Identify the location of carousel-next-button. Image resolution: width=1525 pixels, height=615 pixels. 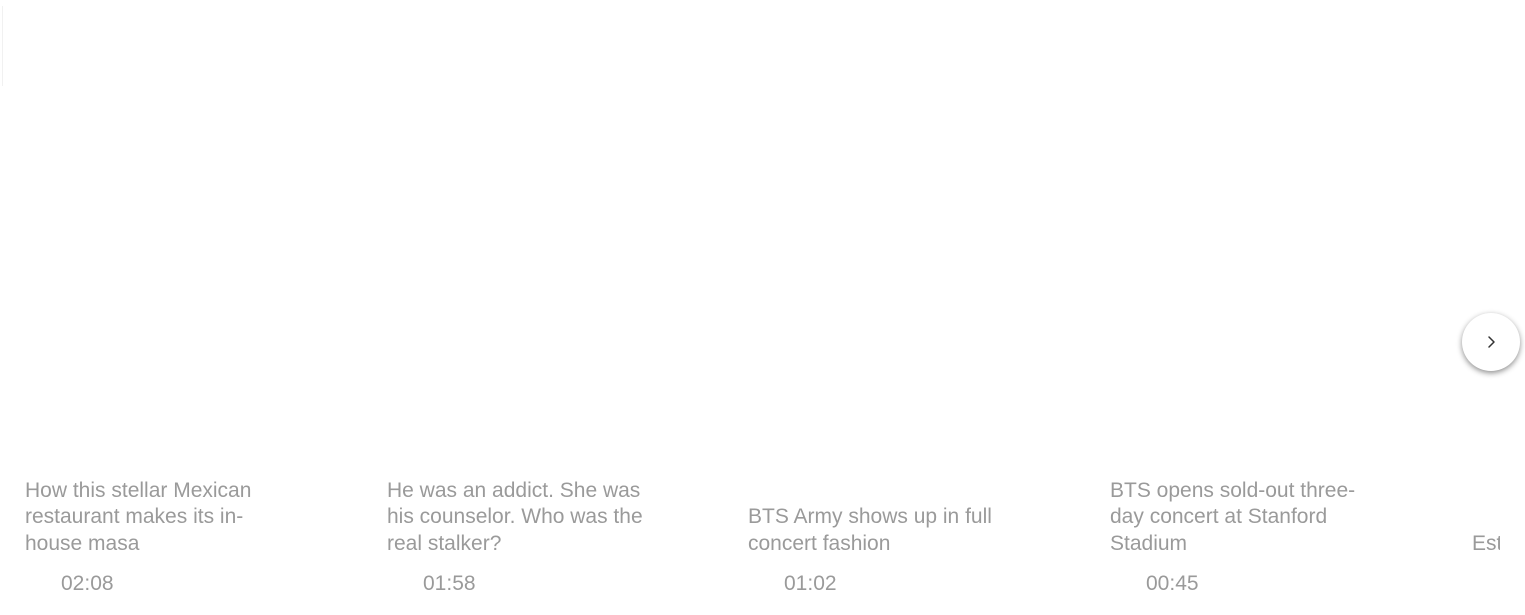
(1491, 342).